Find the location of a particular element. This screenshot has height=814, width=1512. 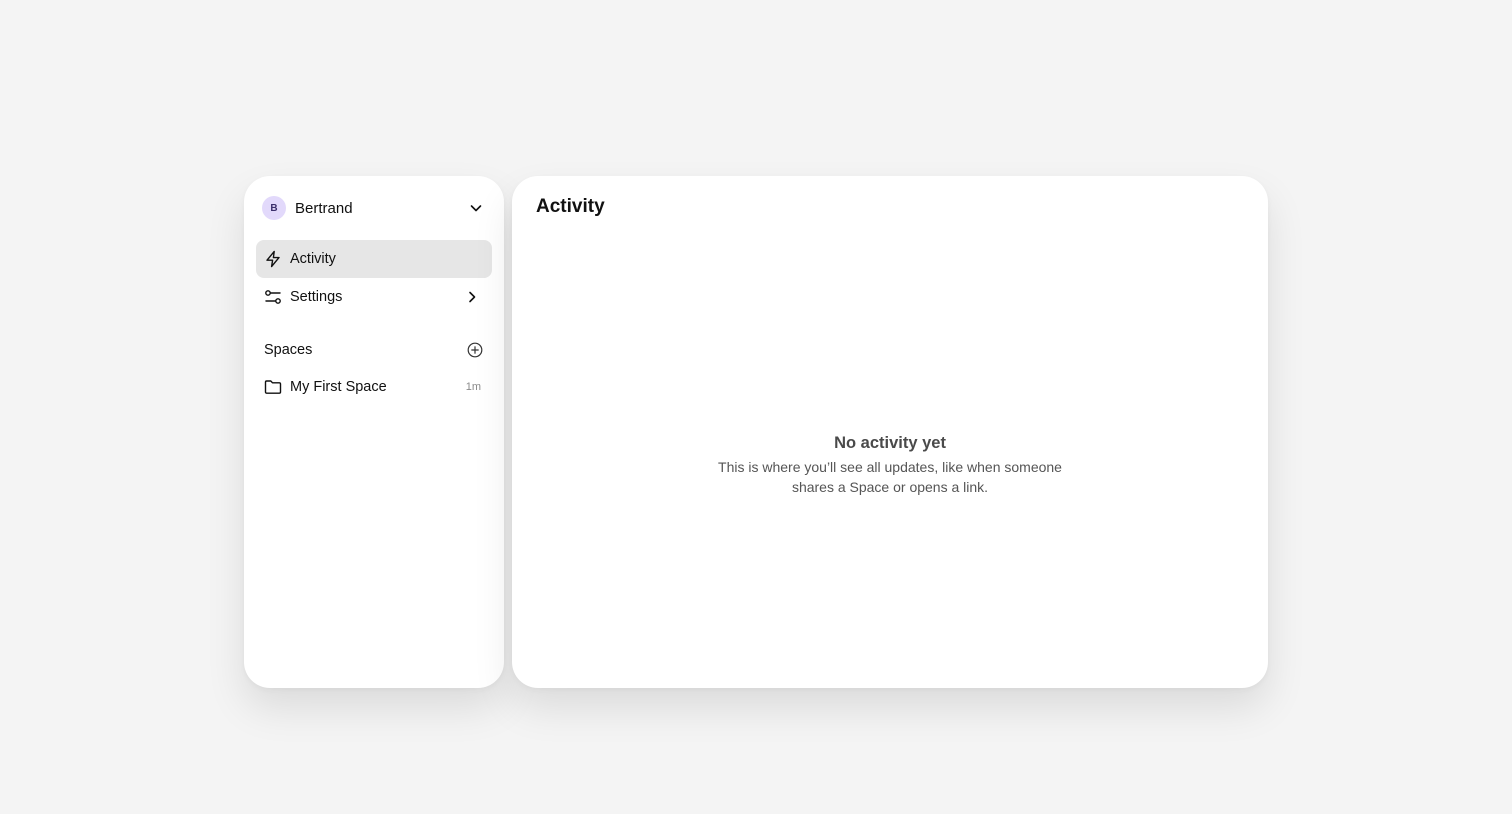

account-switcher: B Bertrand is located at coordinates (374, 208).